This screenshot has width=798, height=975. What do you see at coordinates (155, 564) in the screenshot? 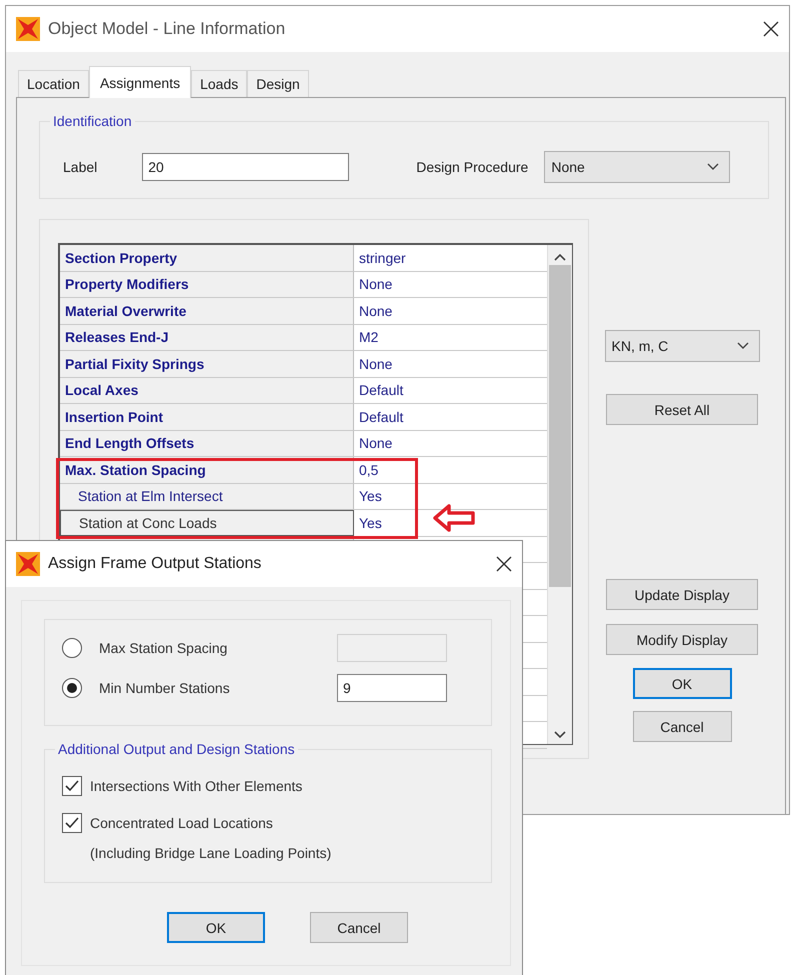
I see `dialog-title: Assign Frame Output Stations` at bounding box center [155, 564].